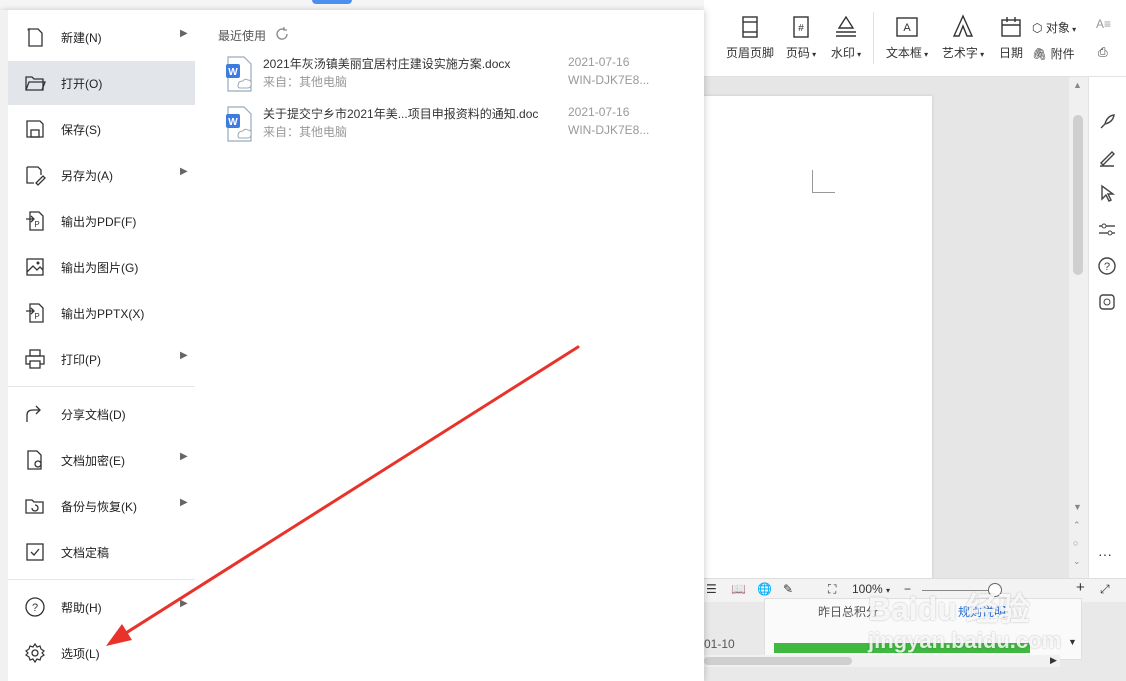 This screenshot has width=1126, height=681. Describe the element at coordinates (35, 37) in the screenshot. I see `new-doc-icon: *` at that location.